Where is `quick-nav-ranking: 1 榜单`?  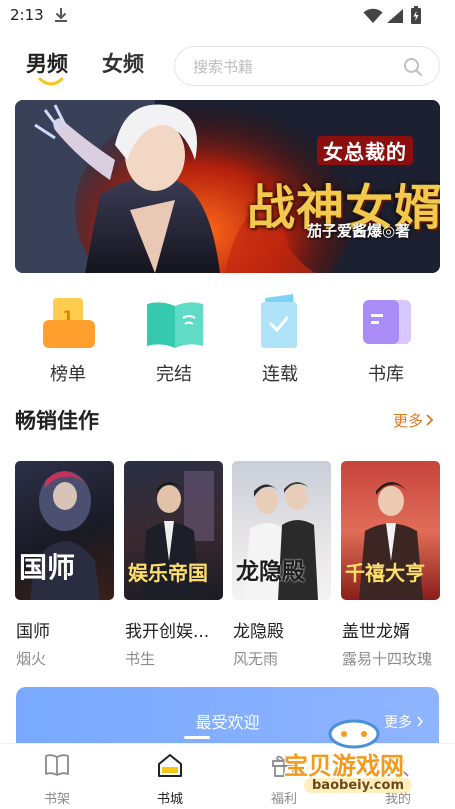
quick-nav-ranking: 1 榜单 is located at coordinates (68, 340).